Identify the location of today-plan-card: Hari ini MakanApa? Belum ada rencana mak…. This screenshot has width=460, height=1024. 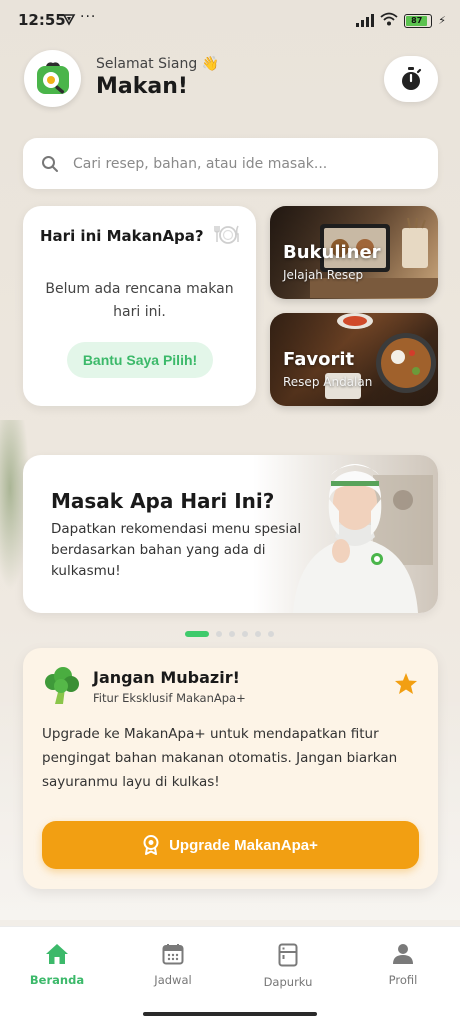
(139, 306).